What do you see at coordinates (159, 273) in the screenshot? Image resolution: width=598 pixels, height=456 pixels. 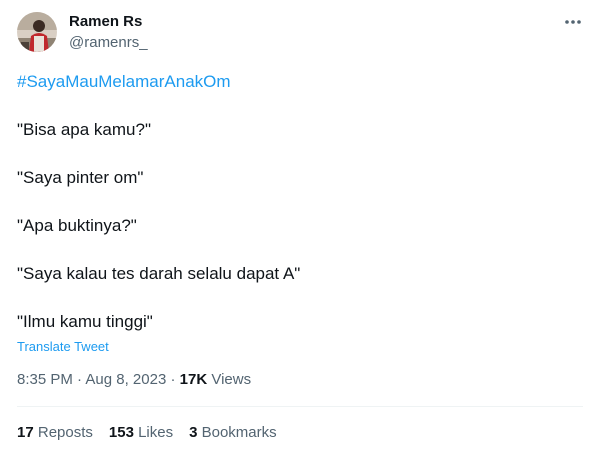 I see `tweet-text-line: "Saya kalau tes darah selalu dapat A"` at bounding box center [159, 273].